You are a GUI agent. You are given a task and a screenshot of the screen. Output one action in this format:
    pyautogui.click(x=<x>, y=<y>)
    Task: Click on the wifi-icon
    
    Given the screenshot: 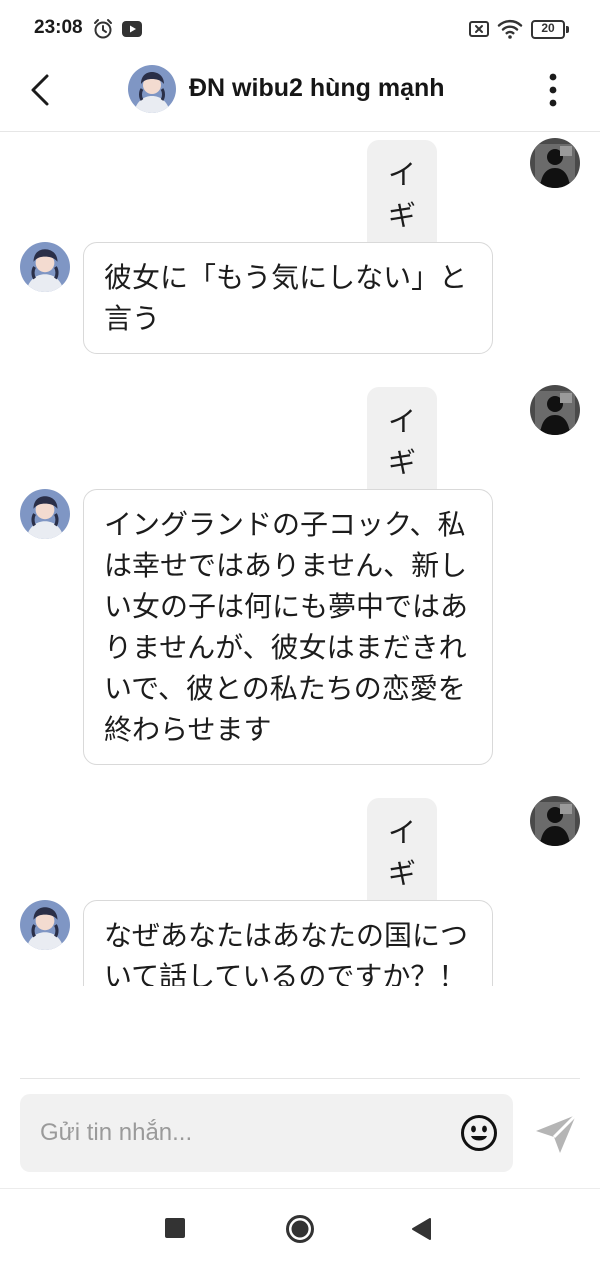 What is the action you would take?
    pyautogui.click(x=510, y=31)
    